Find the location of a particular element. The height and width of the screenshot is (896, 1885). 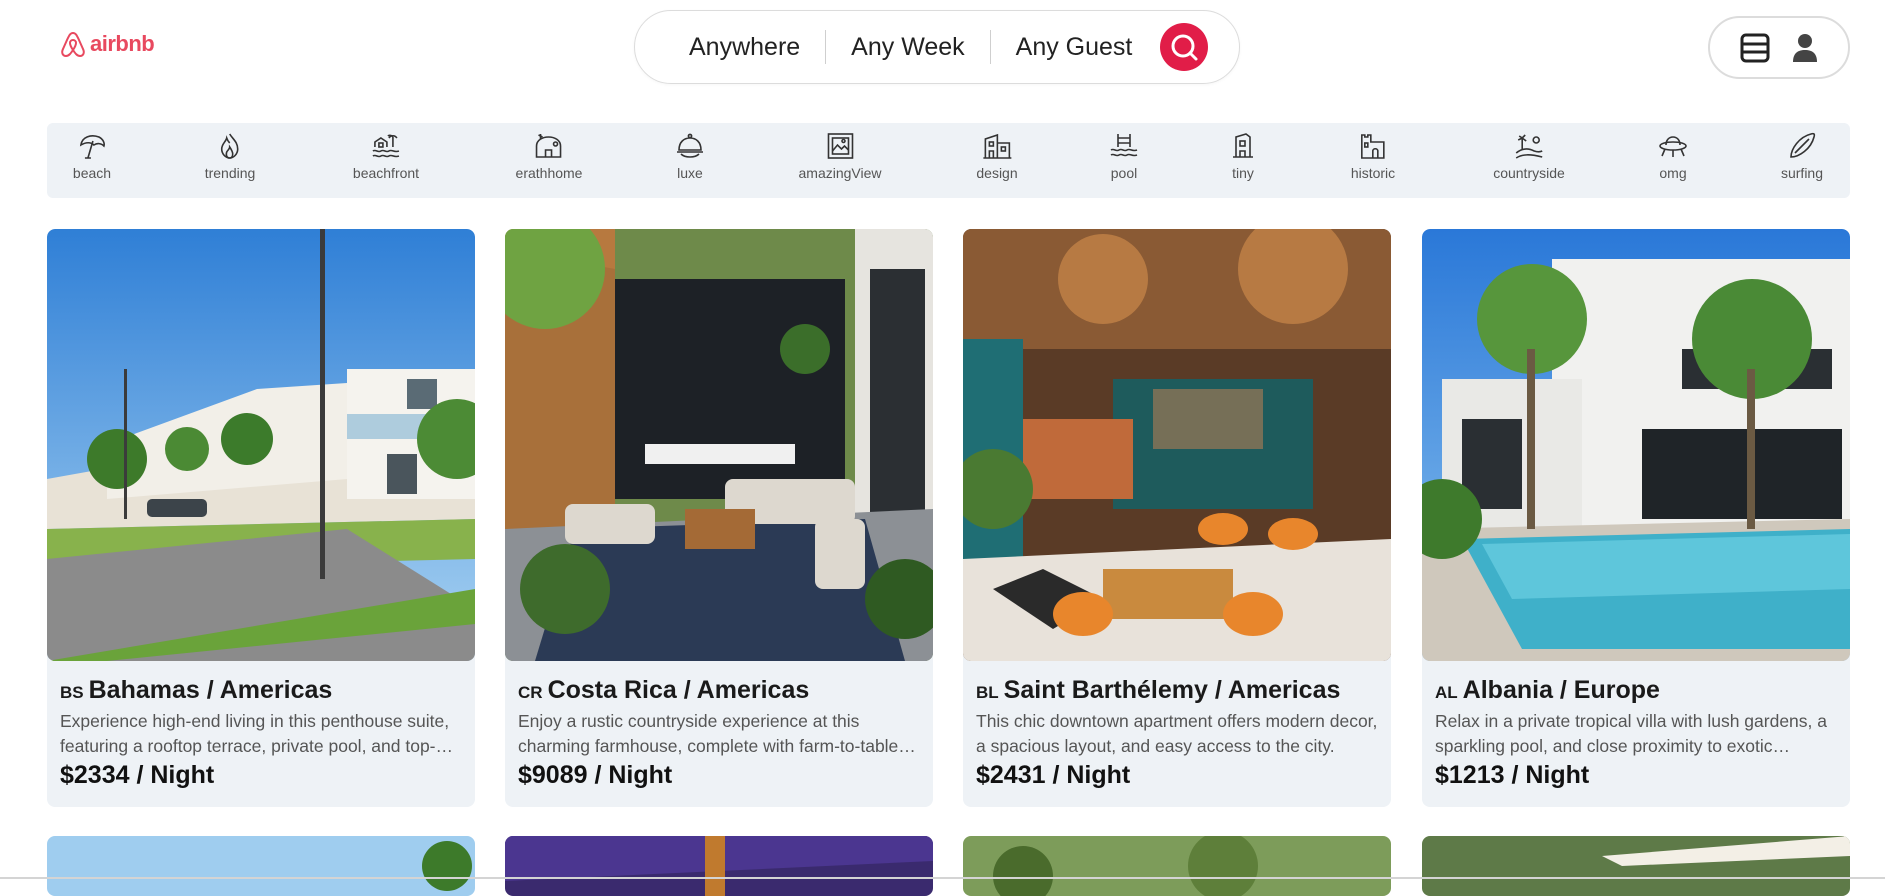

search-anywhere: Anywhere is located at coordinates (757, 47).